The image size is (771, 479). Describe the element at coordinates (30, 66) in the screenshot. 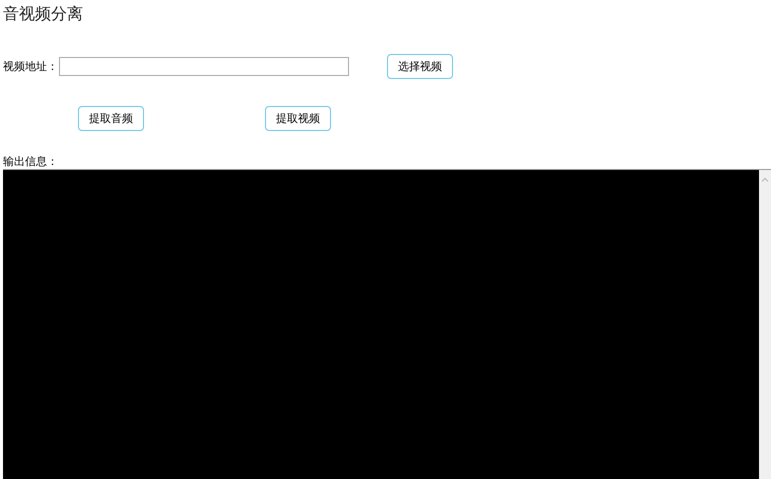

I see `field-label: 视频地址：` at that location.